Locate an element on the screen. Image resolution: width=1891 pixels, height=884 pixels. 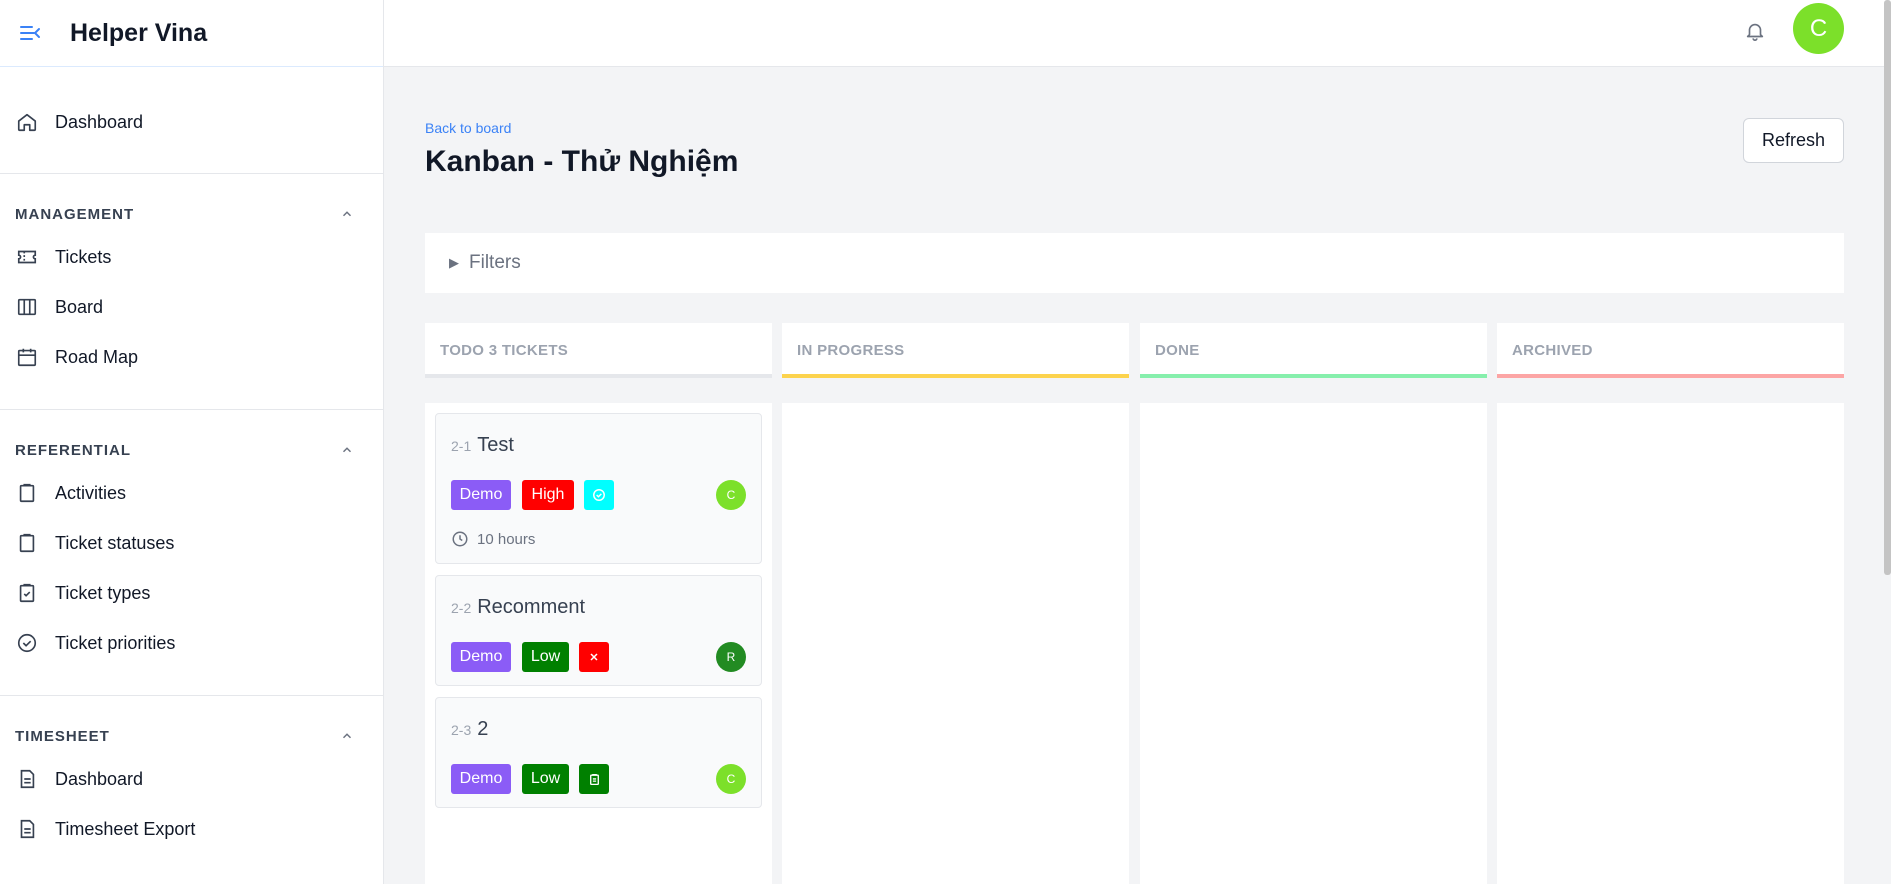
ticket-card: 2-2 Recomment Demo Low R is located at coordinates (598, 630).